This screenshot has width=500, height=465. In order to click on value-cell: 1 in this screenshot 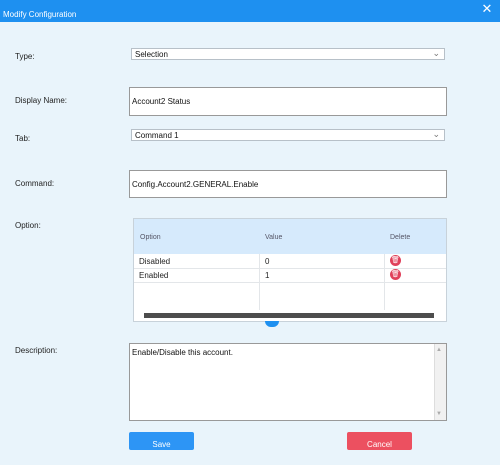, I will do `click(267, 275)`.